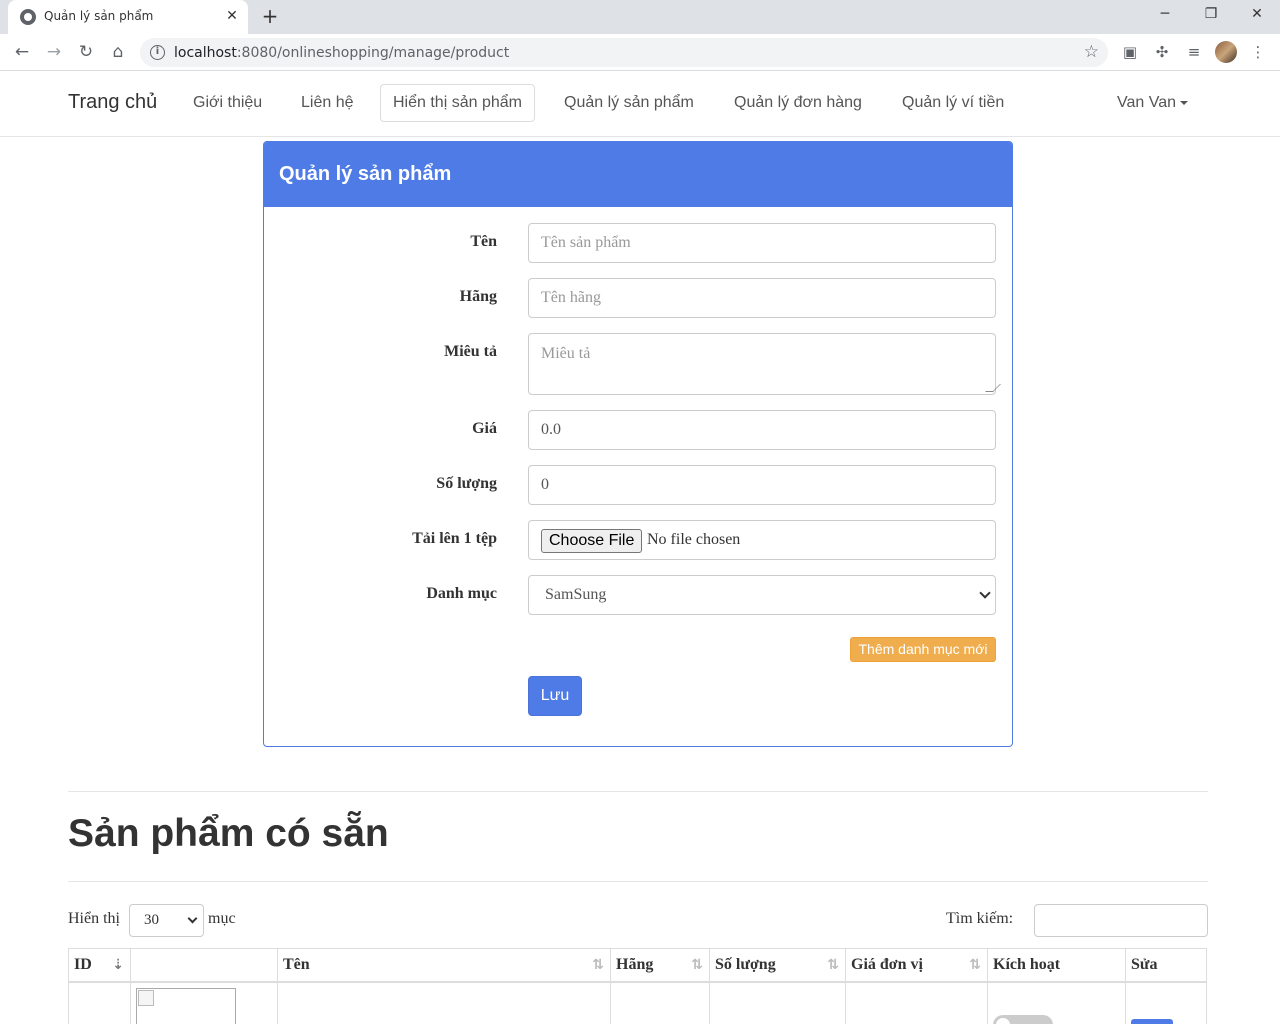  I want to click on caret-down-icon, so click(1184, 102).